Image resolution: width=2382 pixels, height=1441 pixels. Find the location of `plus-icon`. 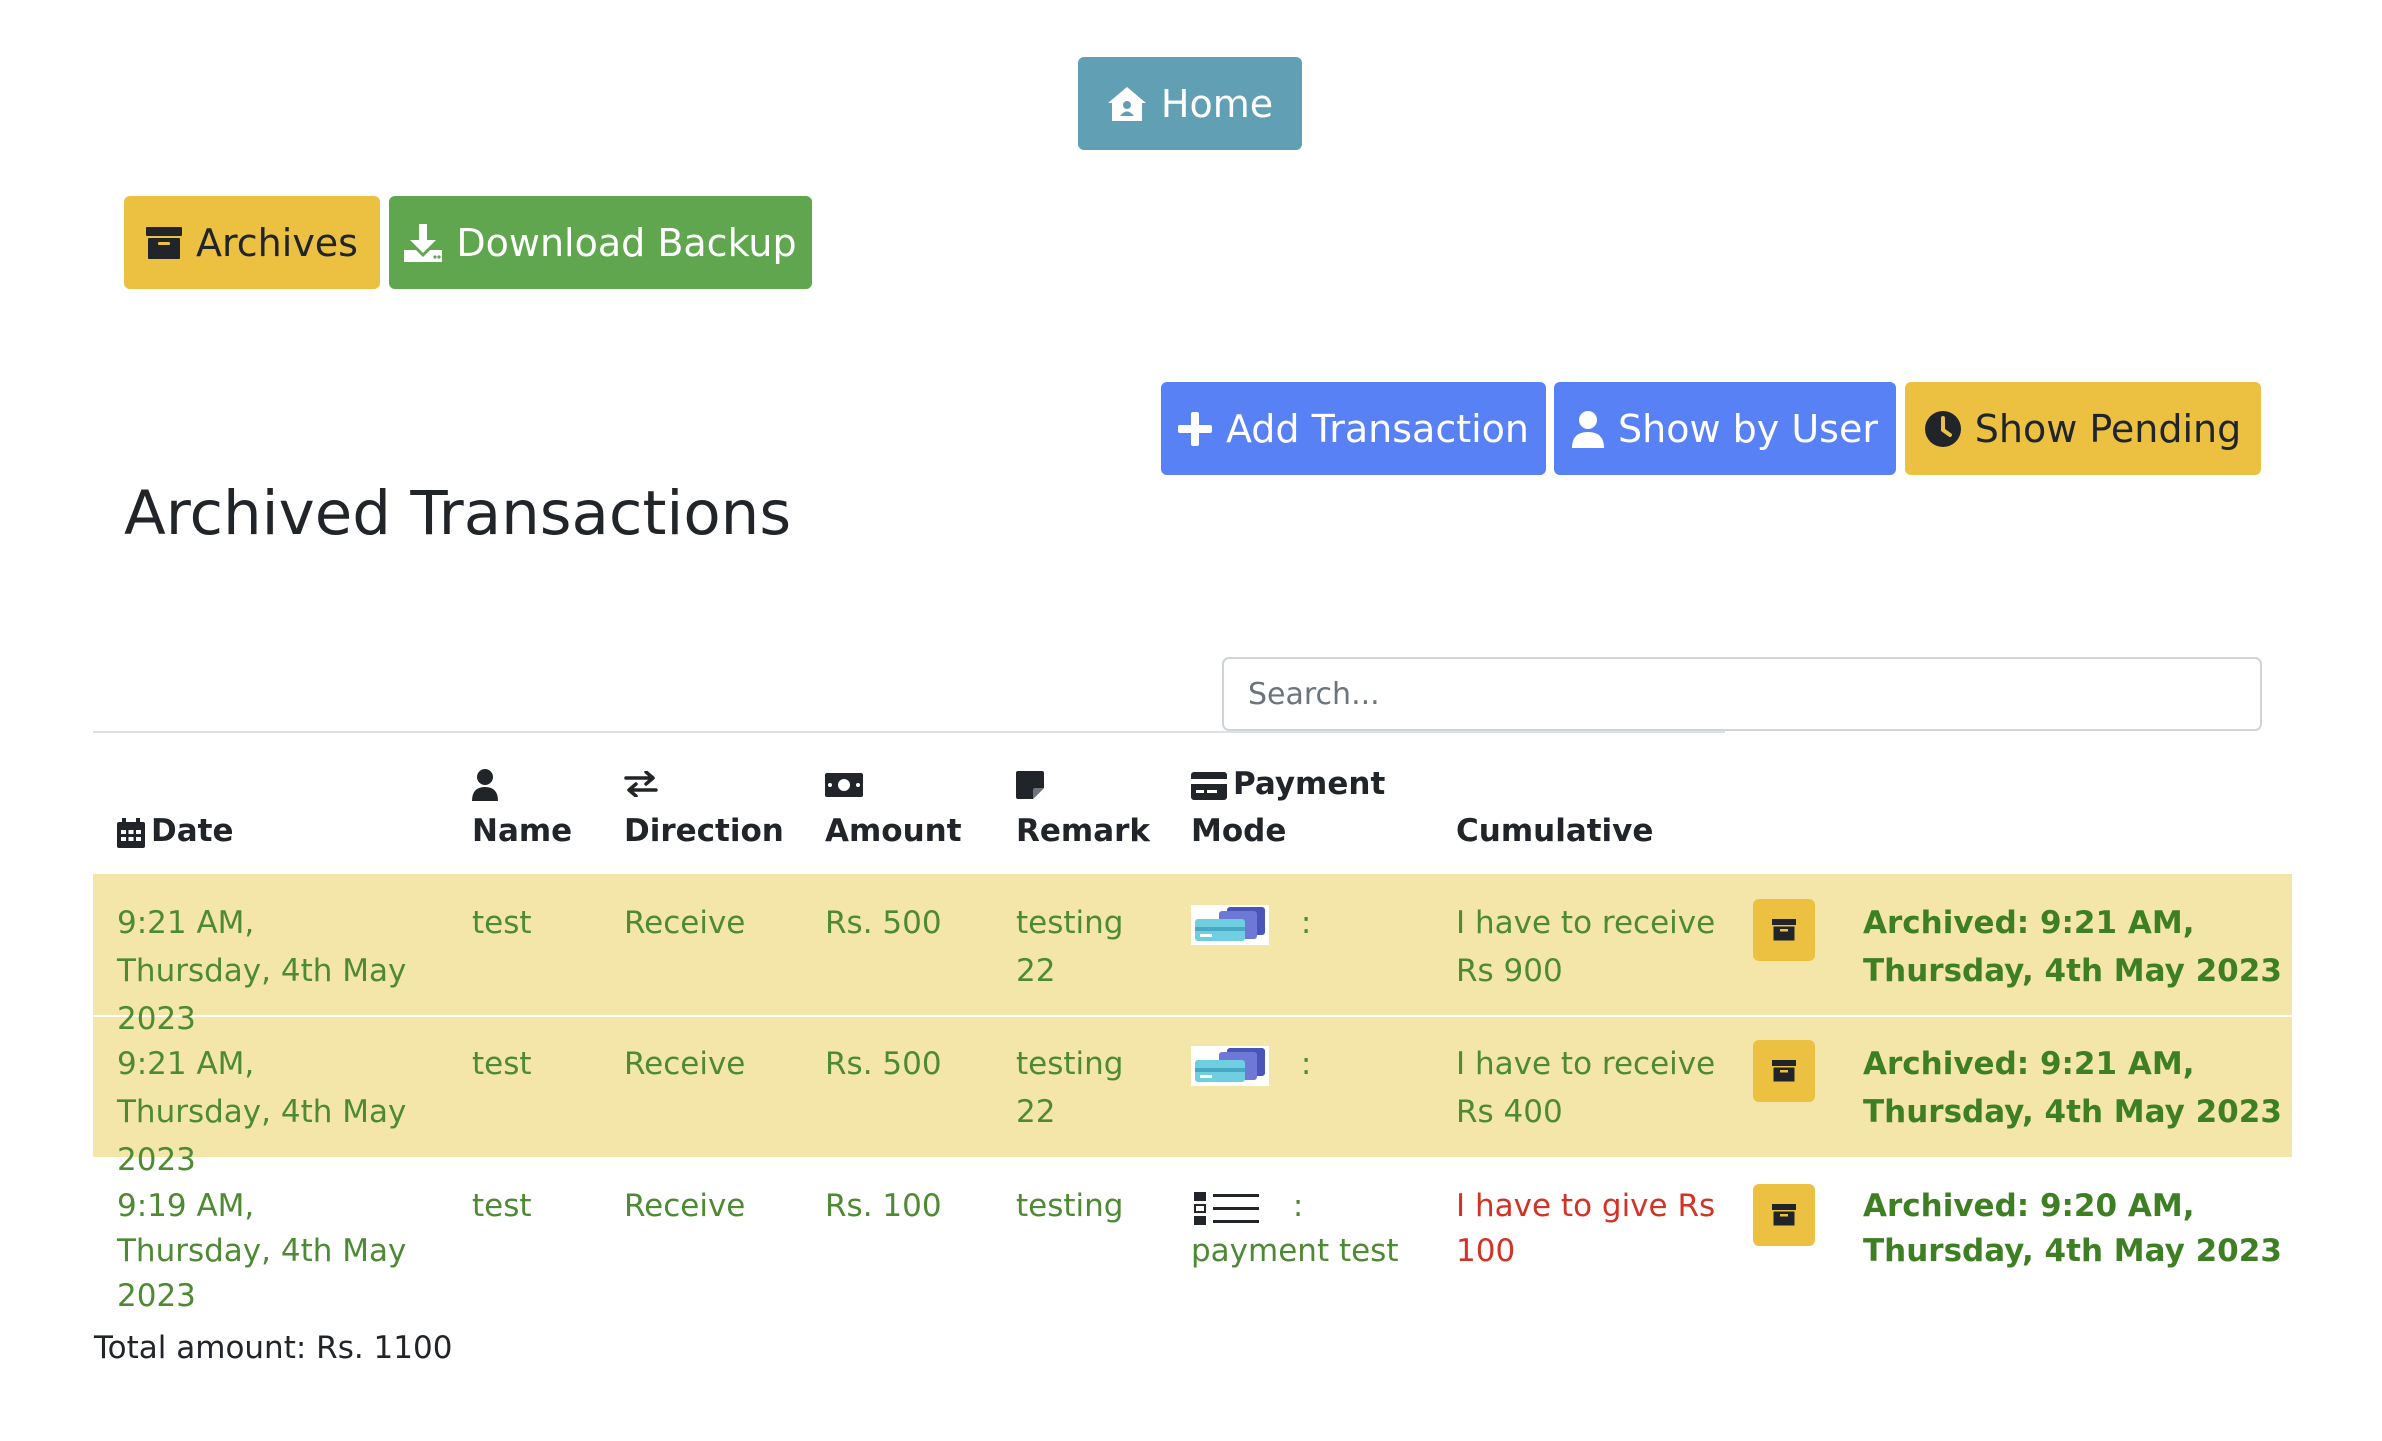

plus-icon is located at coordinates (1194, 428).